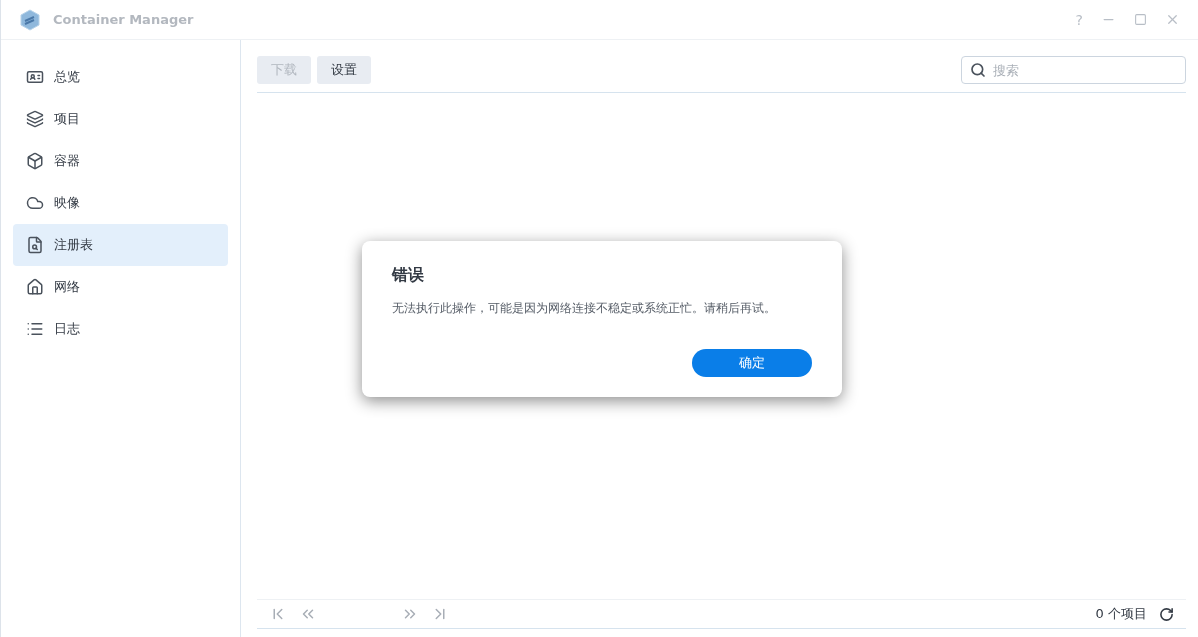  Describe the element at coordinates (1172, 19) in the screenshot. I see `close-icon` at that location.